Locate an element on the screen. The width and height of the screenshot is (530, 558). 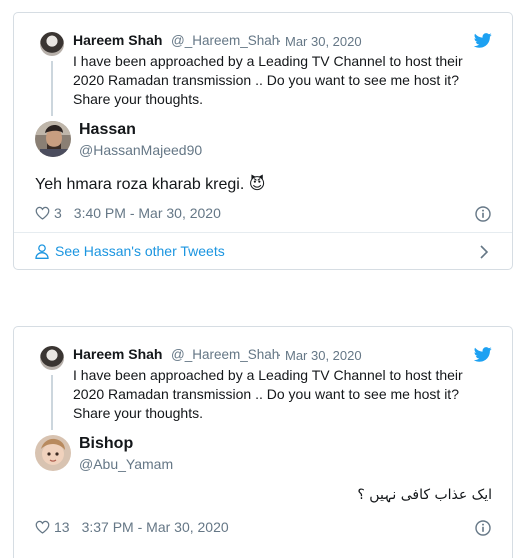
see-other-tweets-link: See Hassan's other Tweets is located at coordinates (130, 251).